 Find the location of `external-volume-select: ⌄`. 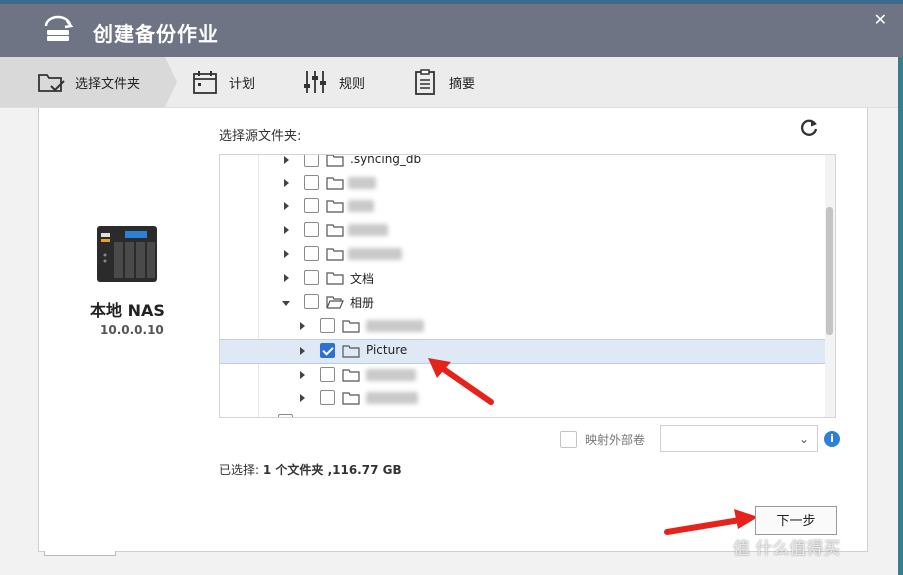

external-volume-select: ⌄ is located at coordinates (739, 438).